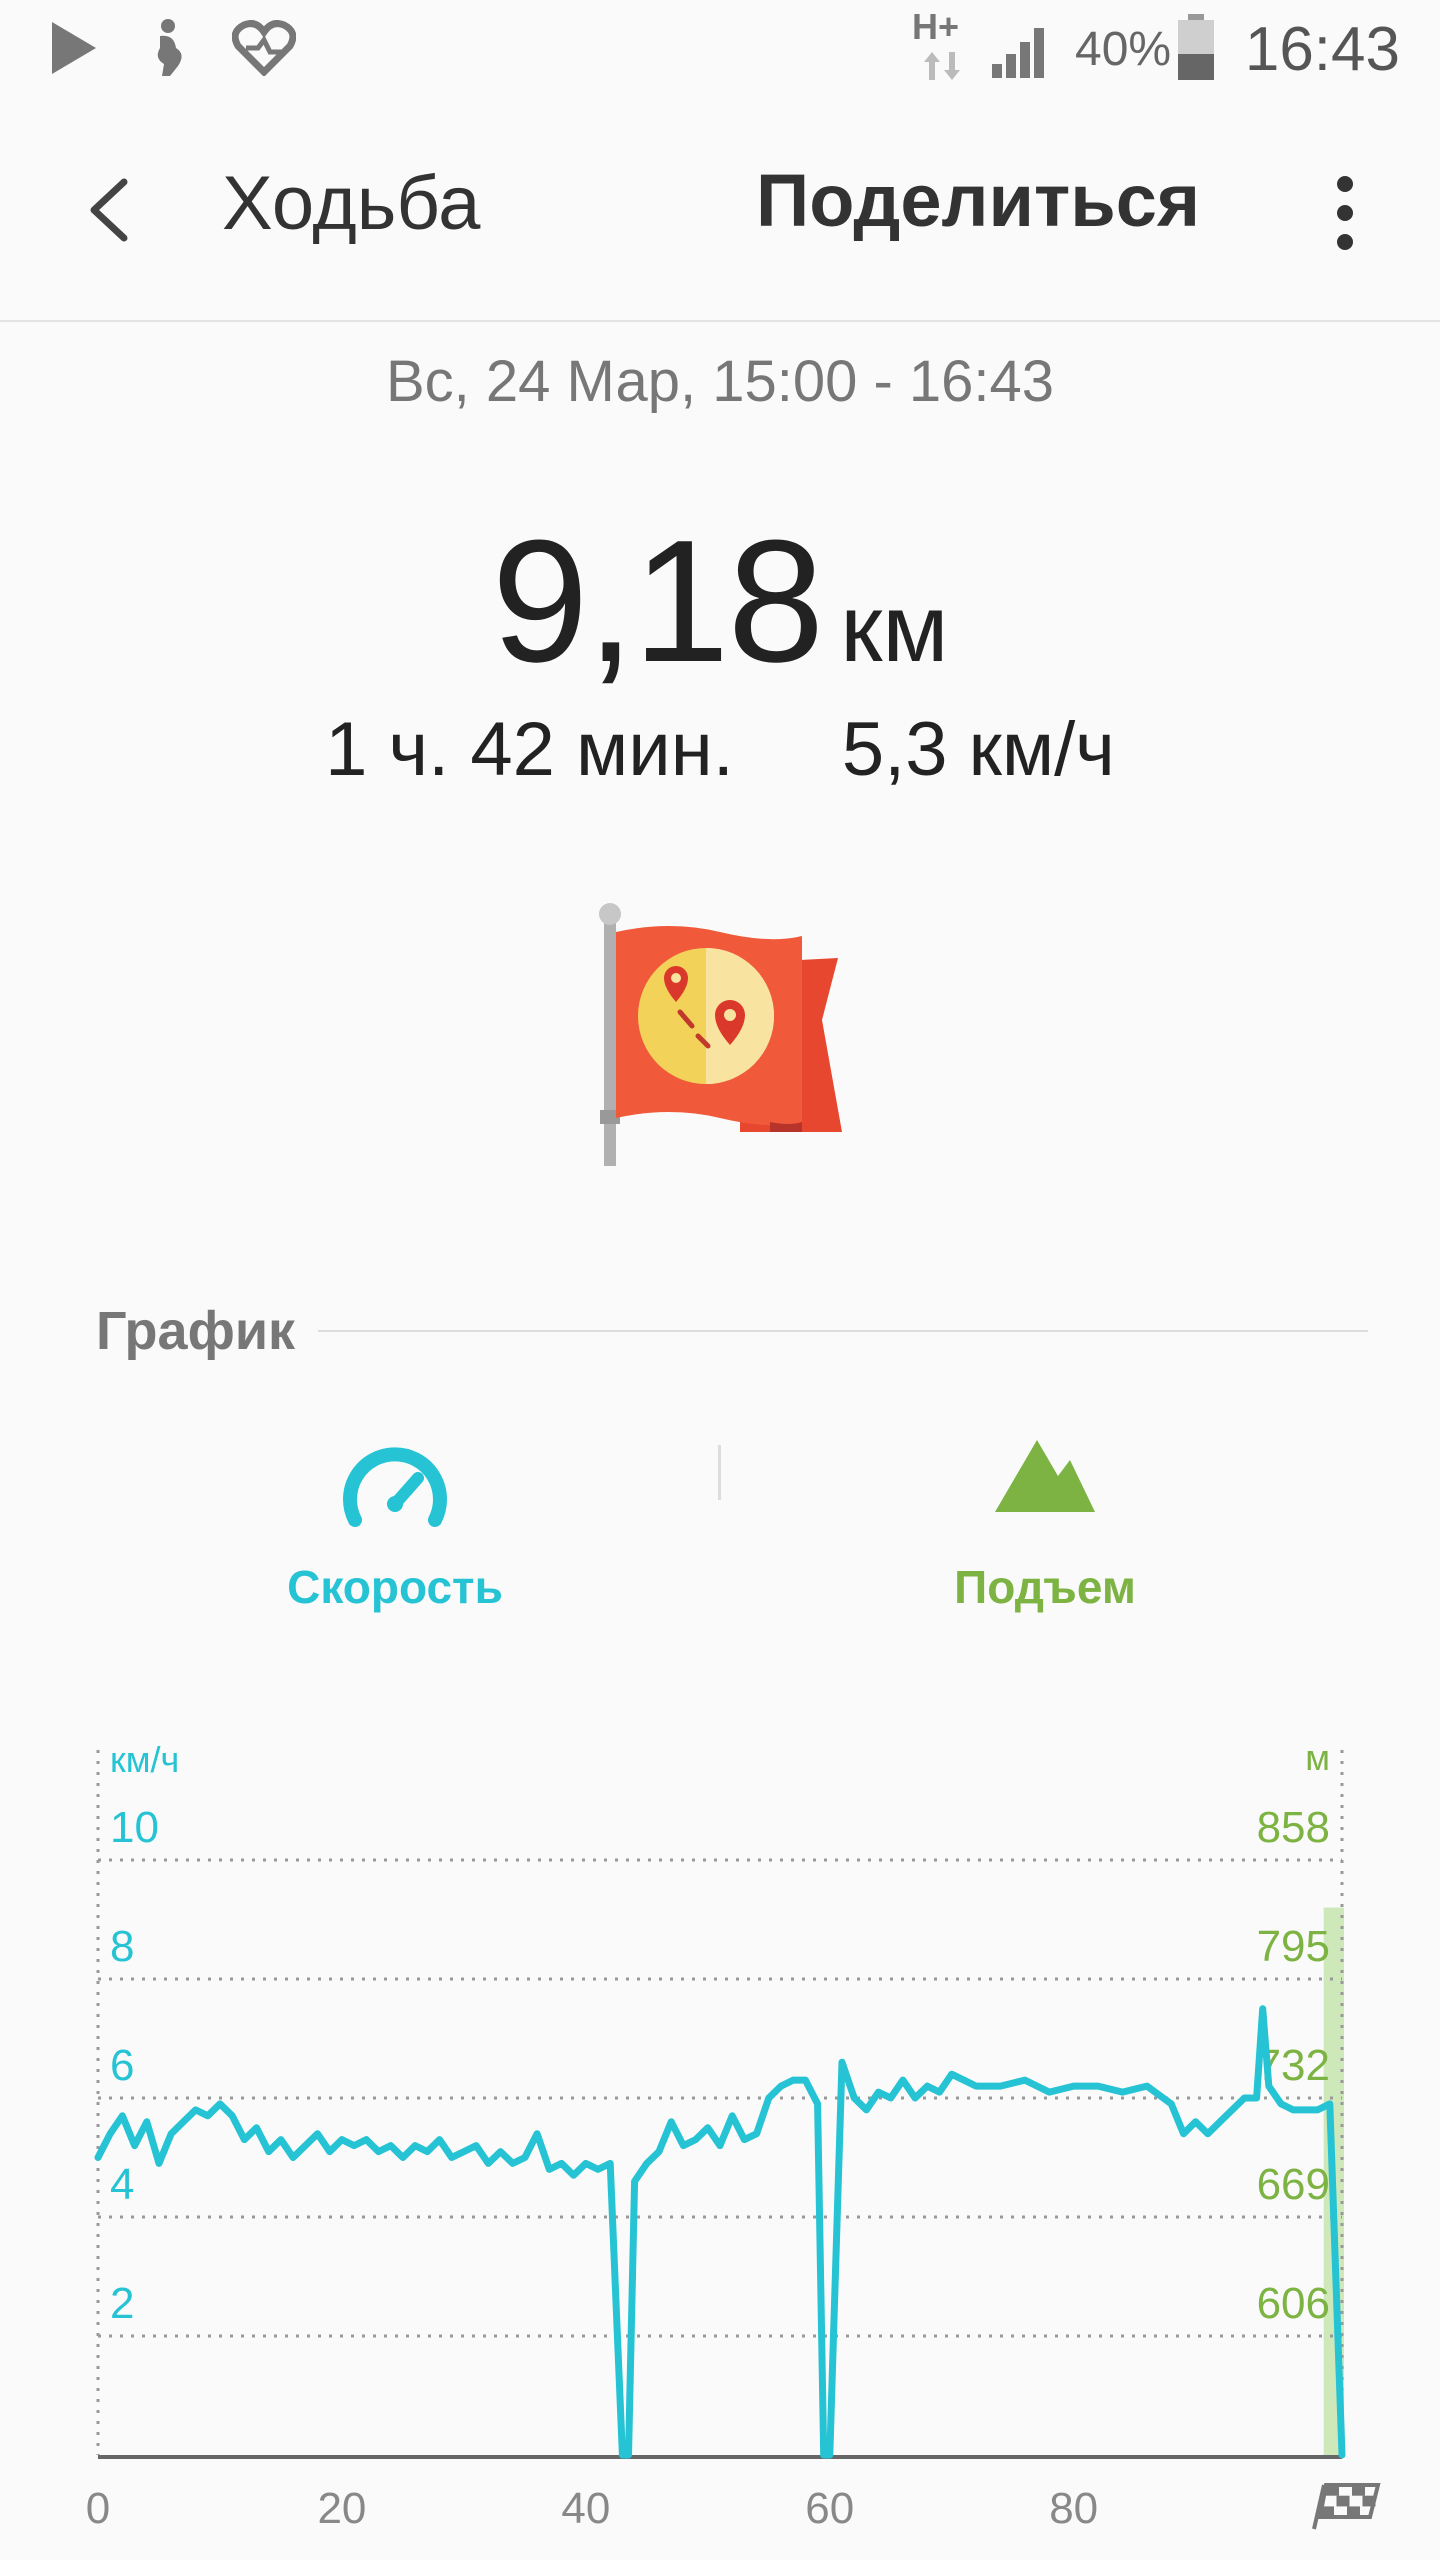 The width and height of the screenshot is (1440, 2560). Describe the element at coordinates (1045, 1520) in the screenshot. I see `tab-elevation: Подъем` at that location.